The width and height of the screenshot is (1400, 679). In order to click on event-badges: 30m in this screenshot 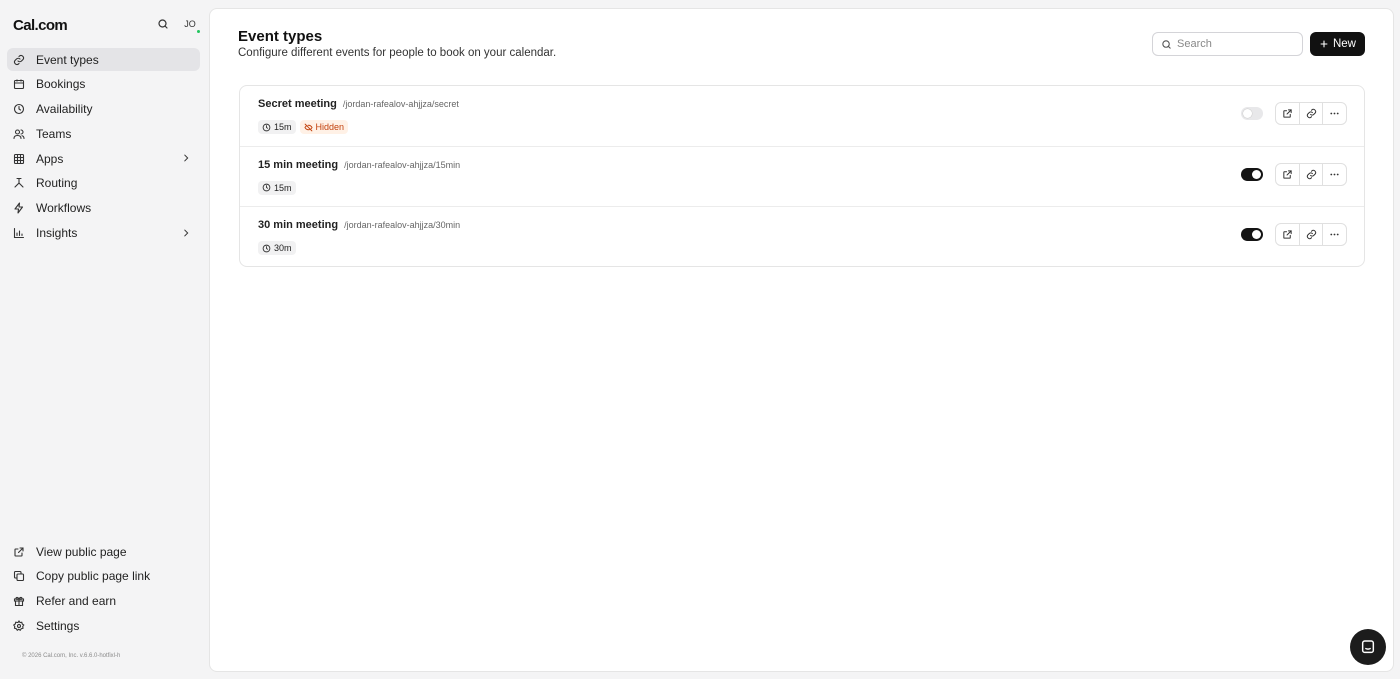, I will do `click(277, 248)`.